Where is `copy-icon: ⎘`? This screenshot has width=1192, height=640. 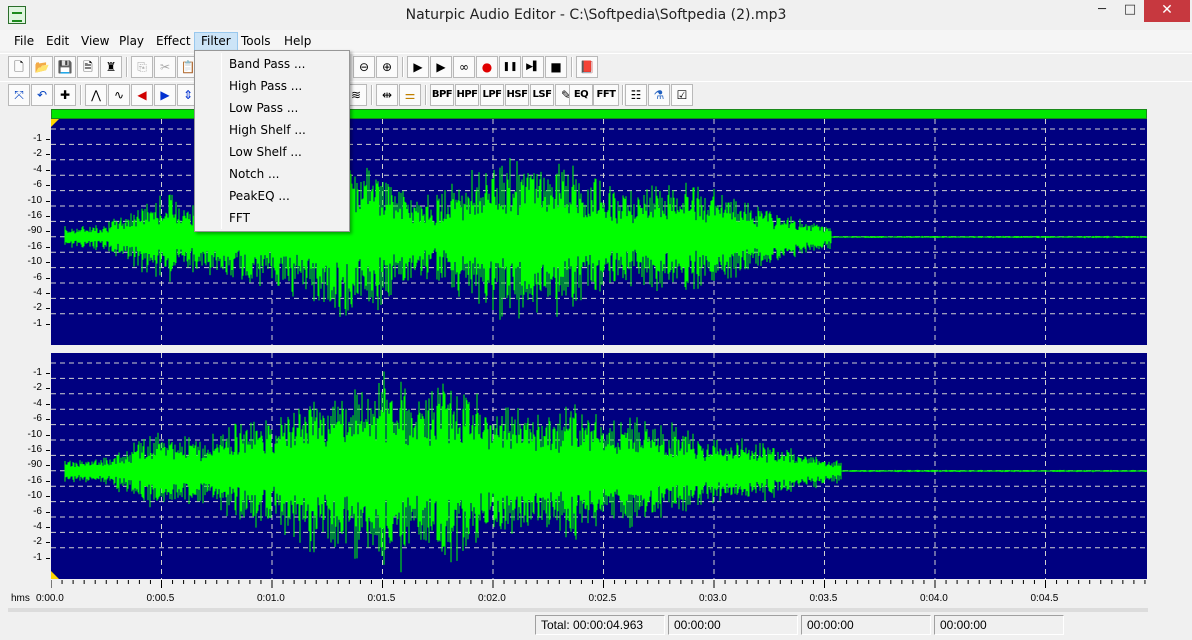
copy-icon: ⎘ is located at coordinates (142, 67).